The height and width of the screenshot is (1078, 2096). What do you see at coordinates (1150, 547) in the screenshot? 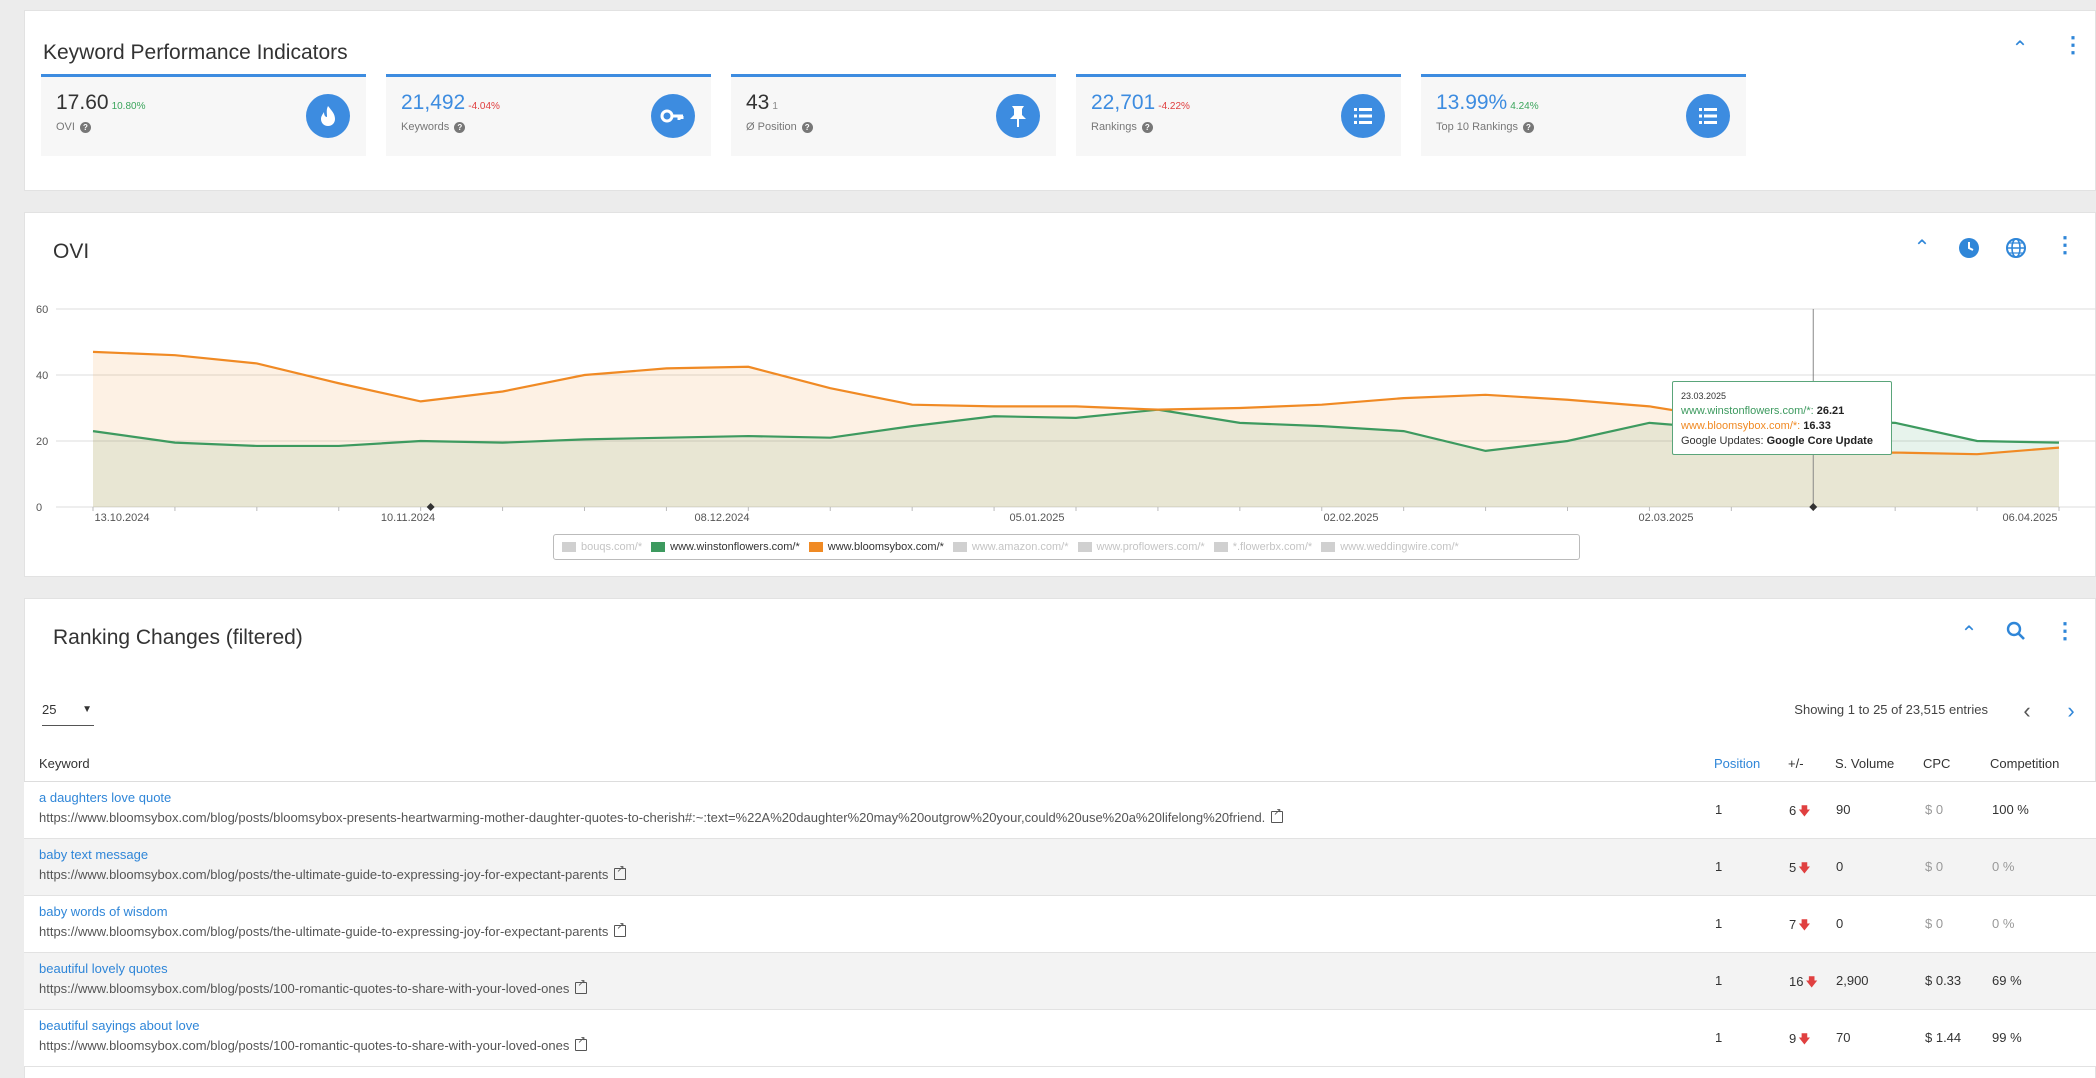
I see `legend-label: www.proflowers.com/*` at bounding box center [1150, 547].